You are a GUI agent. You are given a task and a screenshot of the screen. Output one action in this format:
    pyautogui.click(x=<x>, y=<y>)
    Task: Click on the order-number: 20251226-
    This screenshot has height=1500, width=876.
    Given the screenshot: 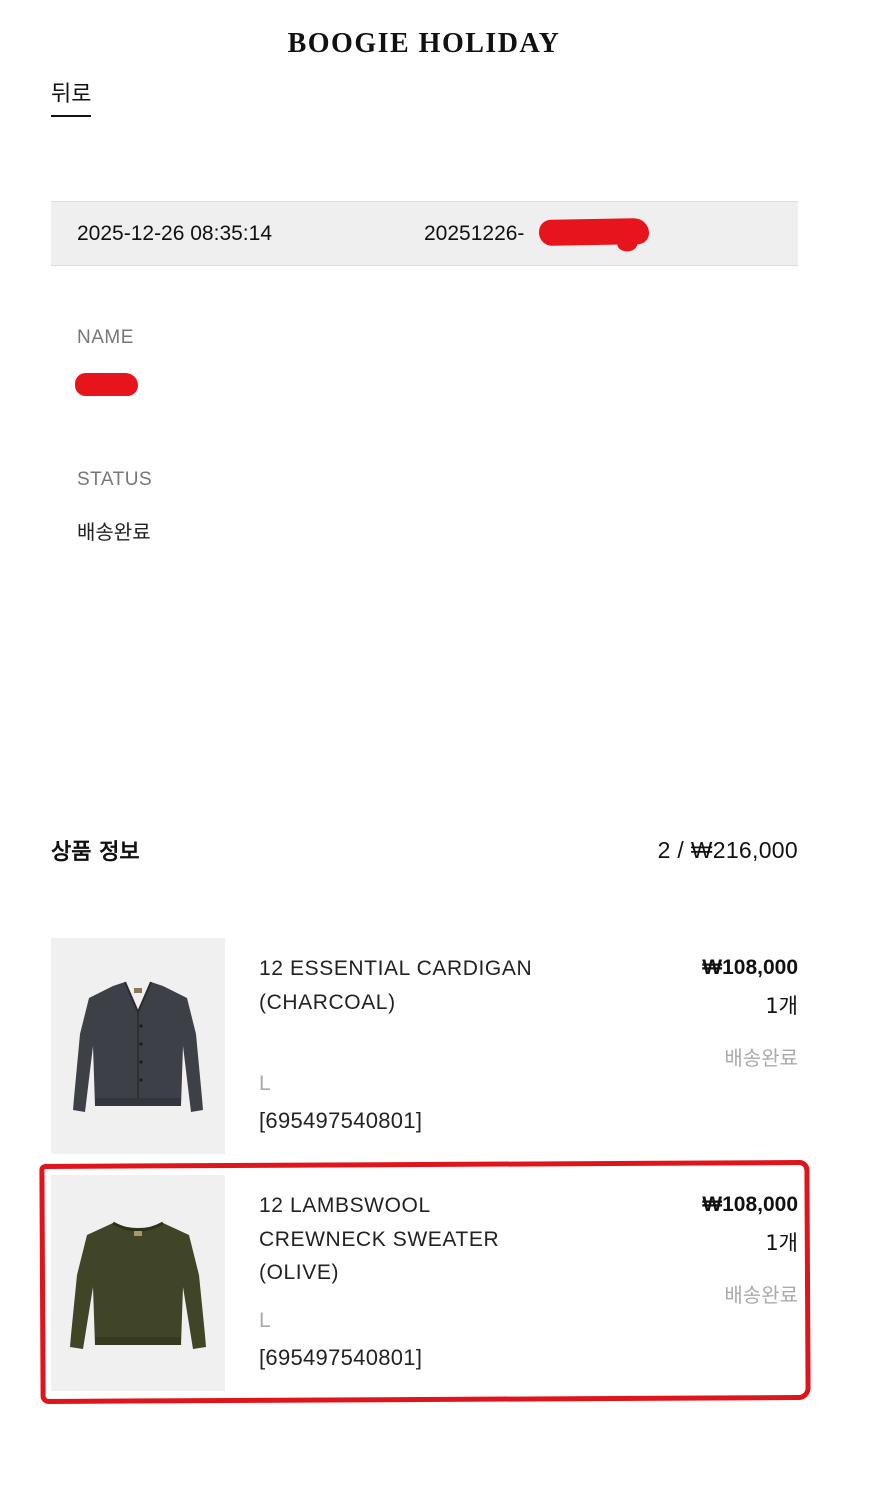 What is the action you would take?
    pyautogui.click(x=474, y=233)
    